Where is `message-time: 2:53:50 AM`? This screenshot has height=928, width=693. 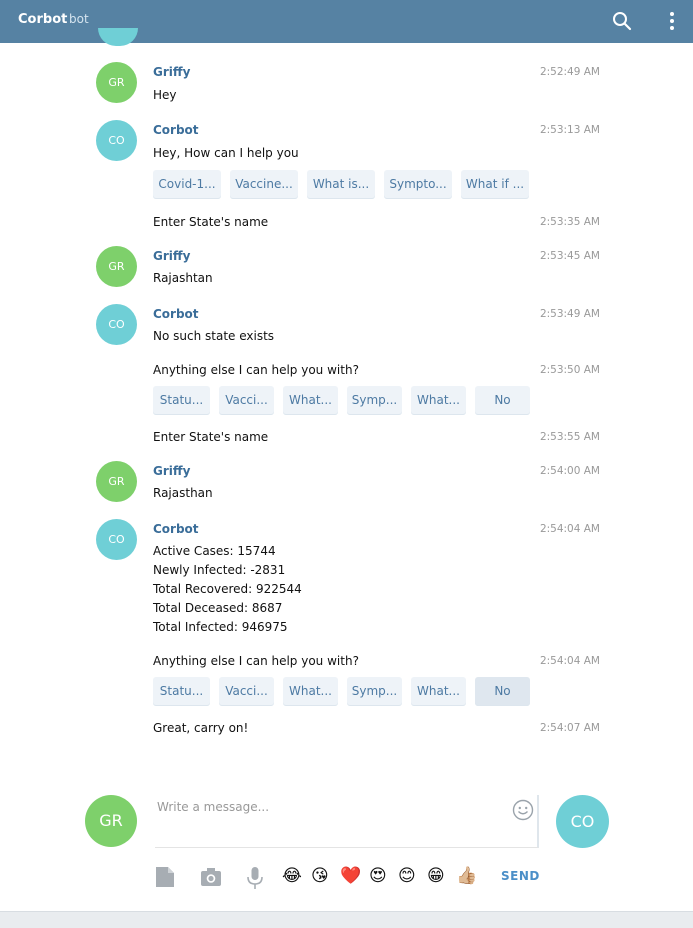 message-time: 2:53:50 AM is located at coordinates (569, 370).